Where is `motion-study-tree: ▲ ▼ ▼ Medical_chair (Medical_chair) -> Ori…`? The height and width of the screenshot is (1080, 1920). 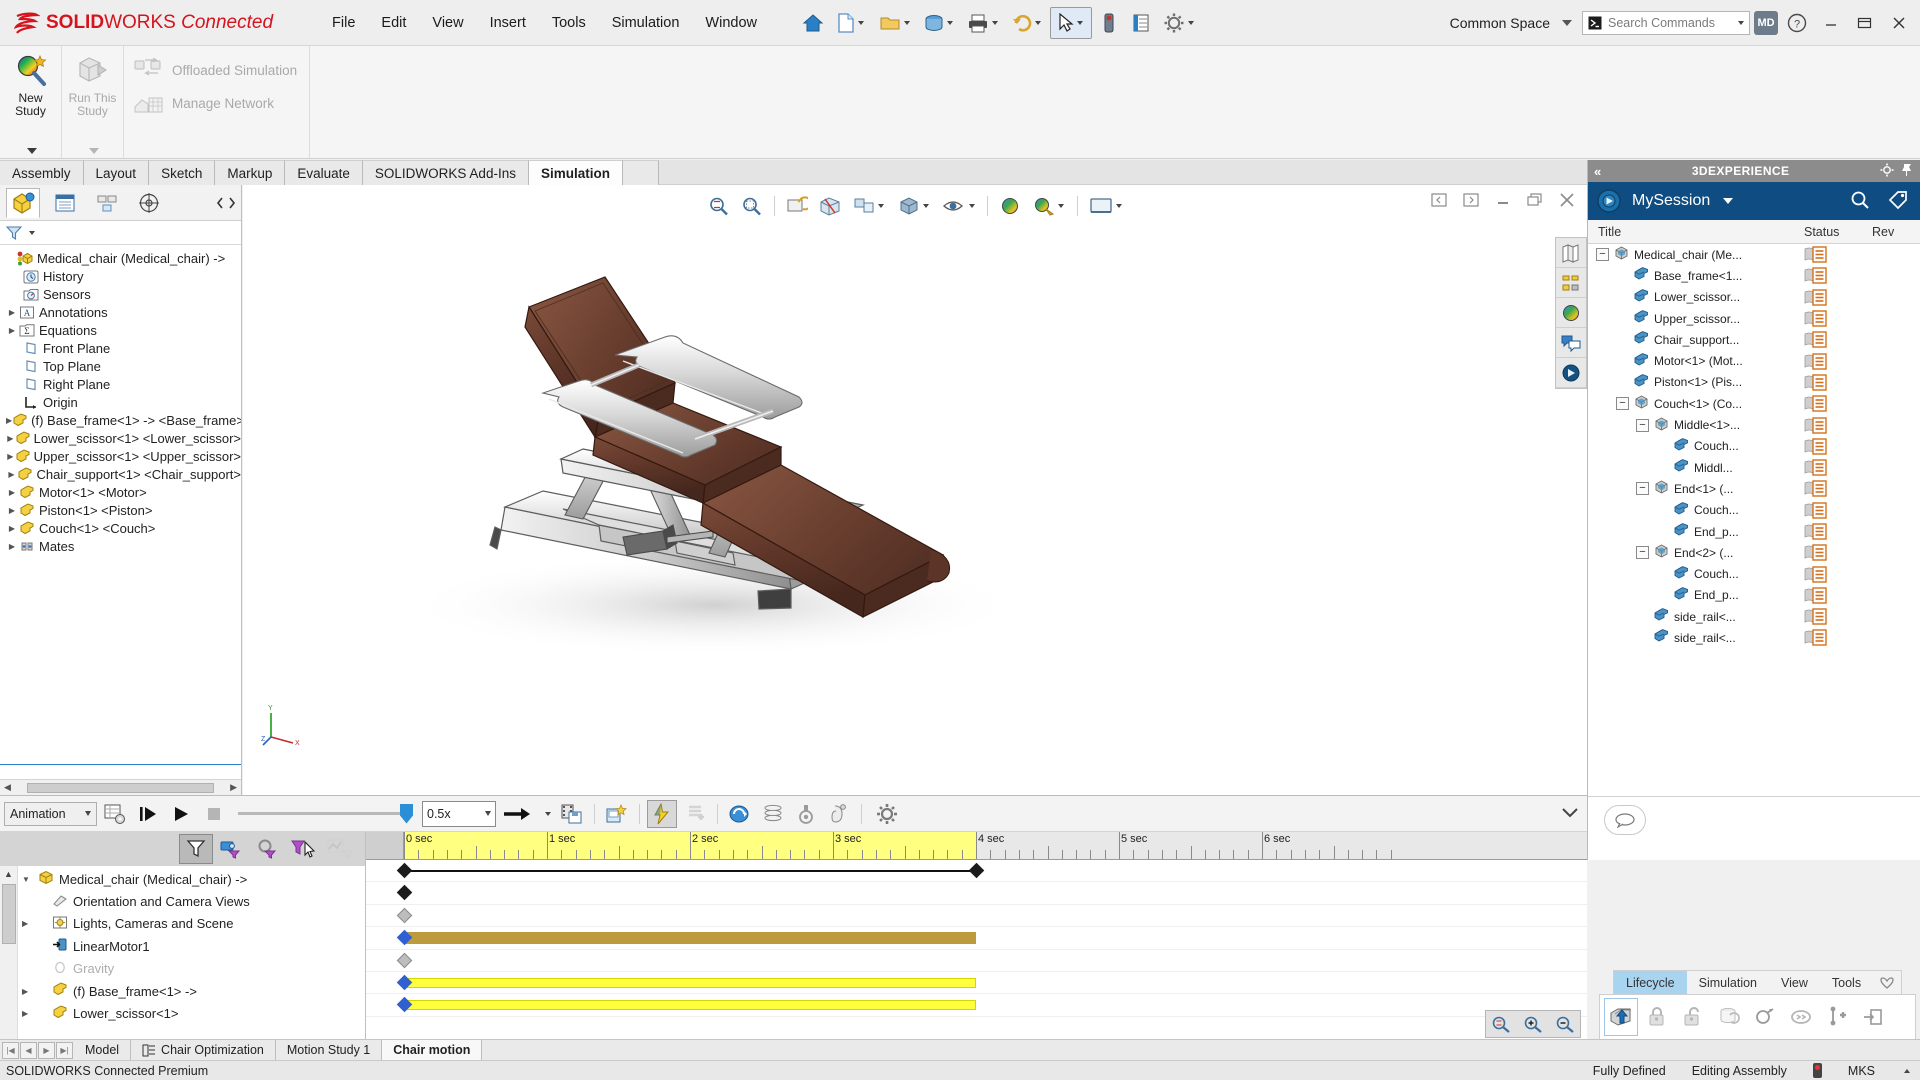 motion-study-tree: ▲ ▼ ▼ Medical_chair (Medical_chair) -> Ori… is located at coordinates (182, 963).